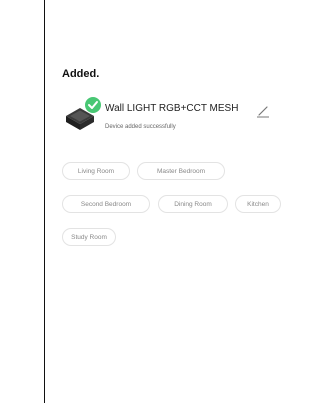 Image resolution: width=320 pixels, height=403 pixels. What do you see at coordinates (181, 171) in the screenshot?
I see `room-chip-master-bedroom: Master Bedroom` at bounding box center [181, 171].